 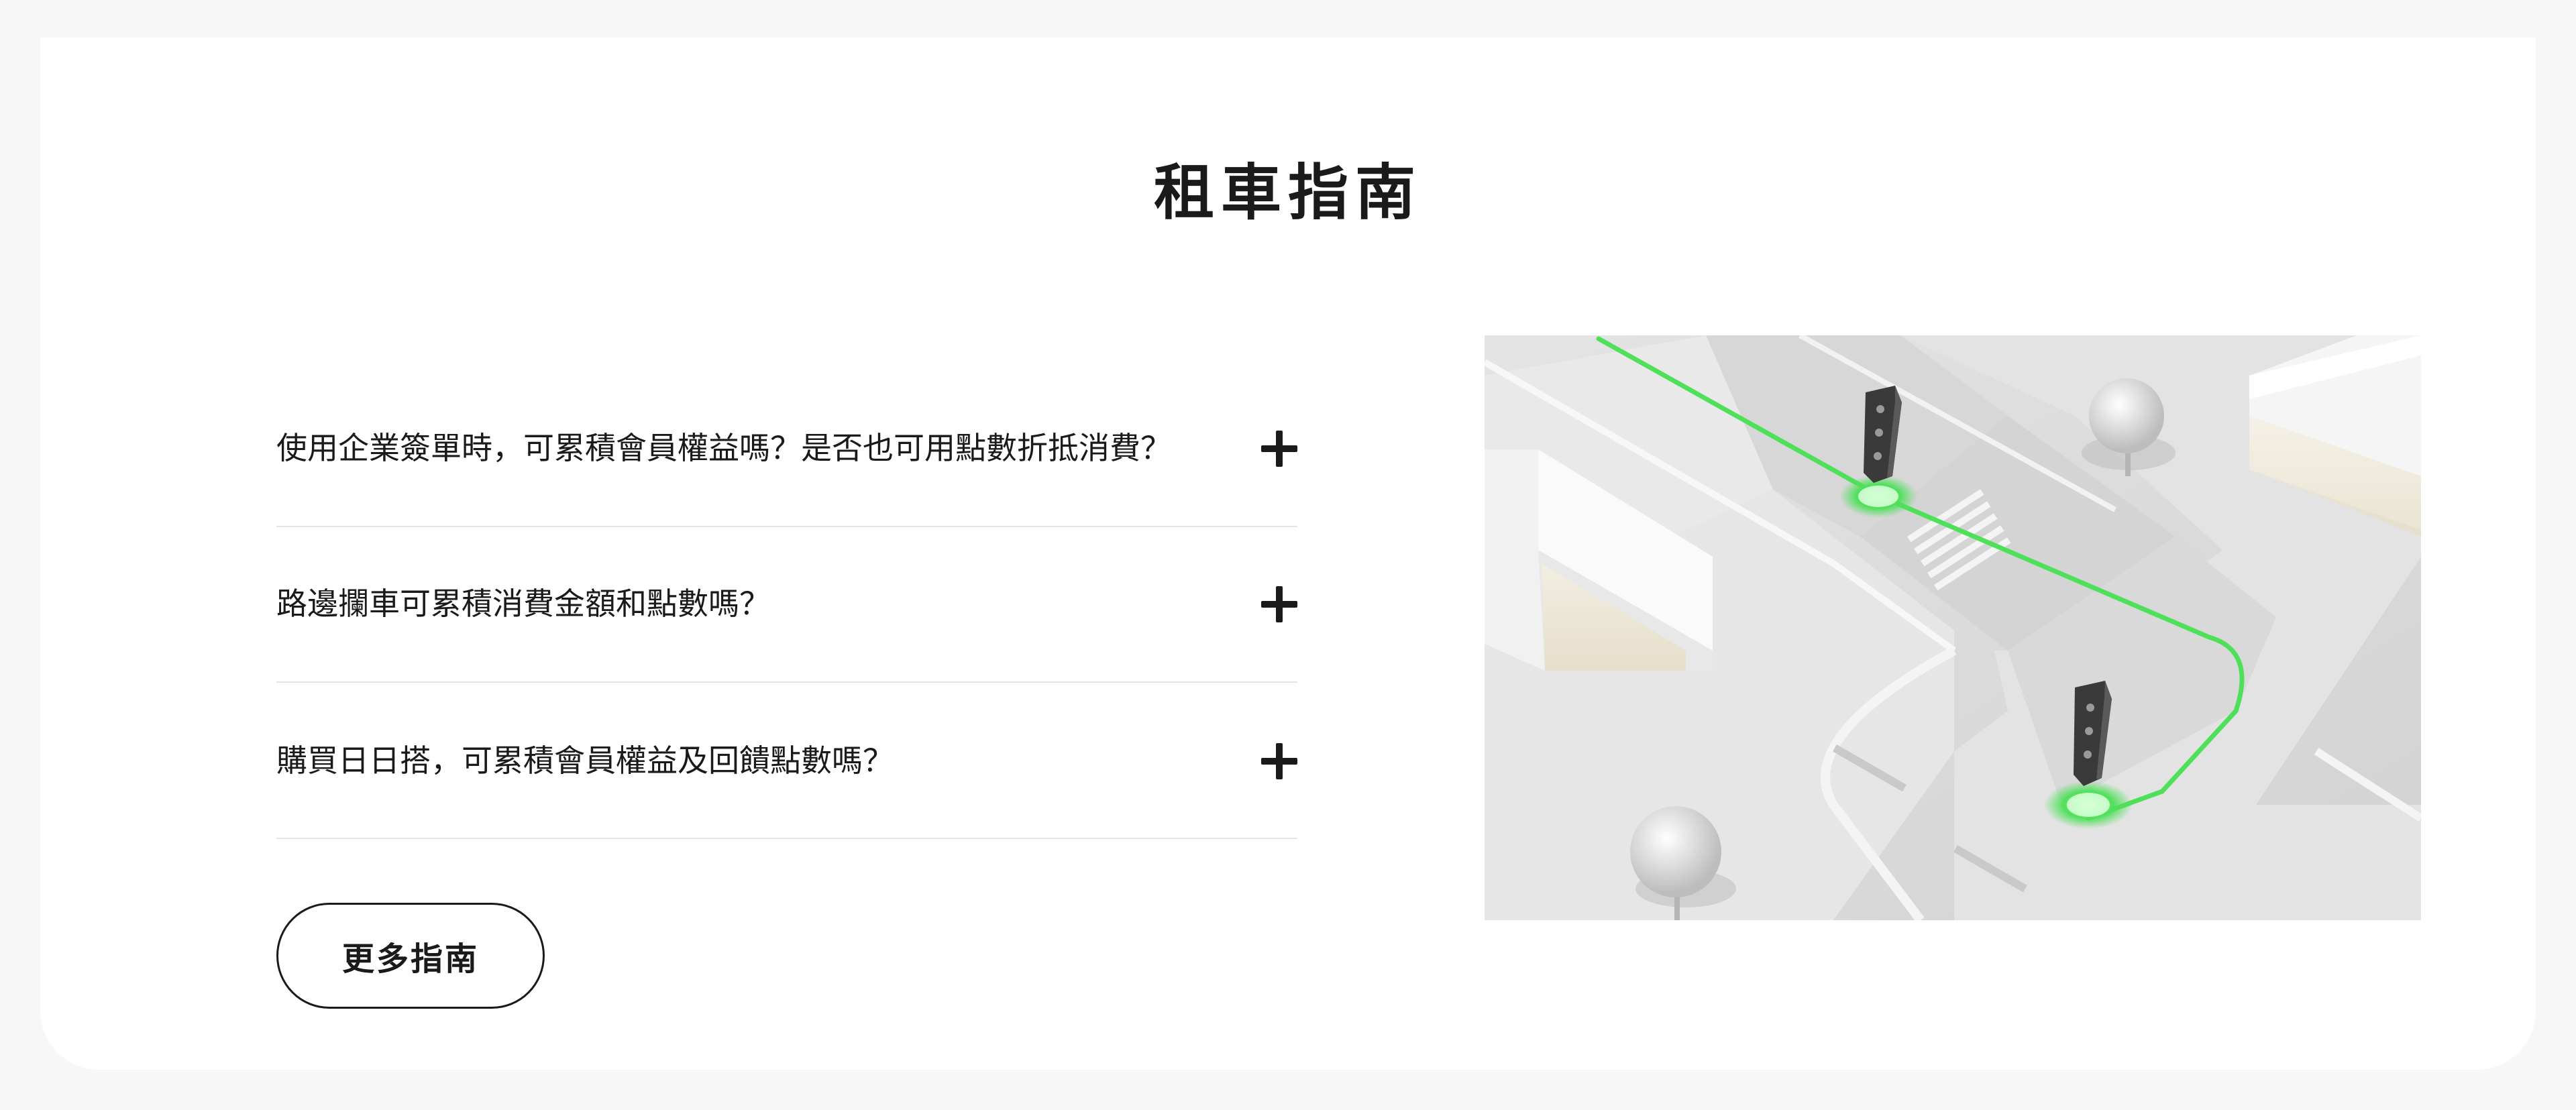 I want to click on faq-question: 購買日日搭，可累積會員權益及回饋點數嗎？, so click(x=585, y=760).